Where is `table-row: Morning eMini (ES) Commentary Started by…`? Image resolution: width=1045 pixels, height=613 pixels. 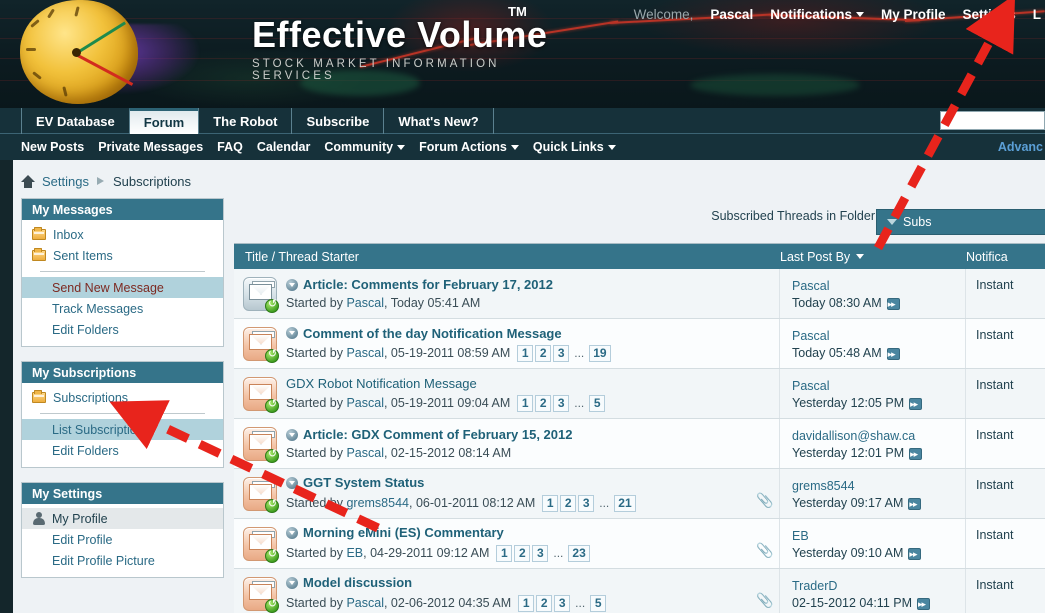 table-row: Morning eMini (ES) Commentary Started by… is located at coordinates (639, 544).